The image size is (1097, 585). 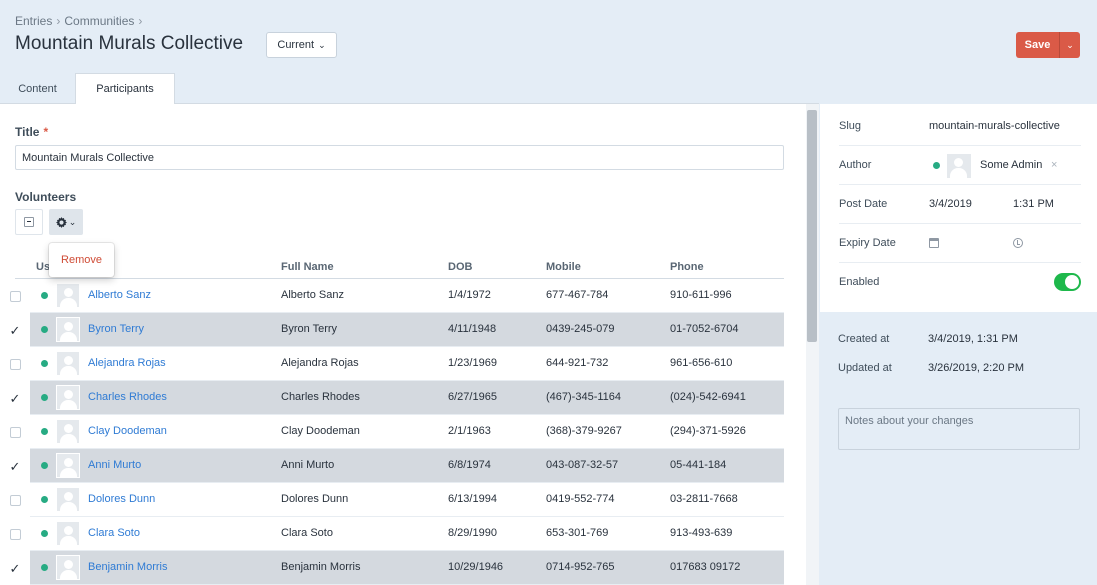 I want to click on actions-menu-button: ⌄, so click(x=66, y=222).